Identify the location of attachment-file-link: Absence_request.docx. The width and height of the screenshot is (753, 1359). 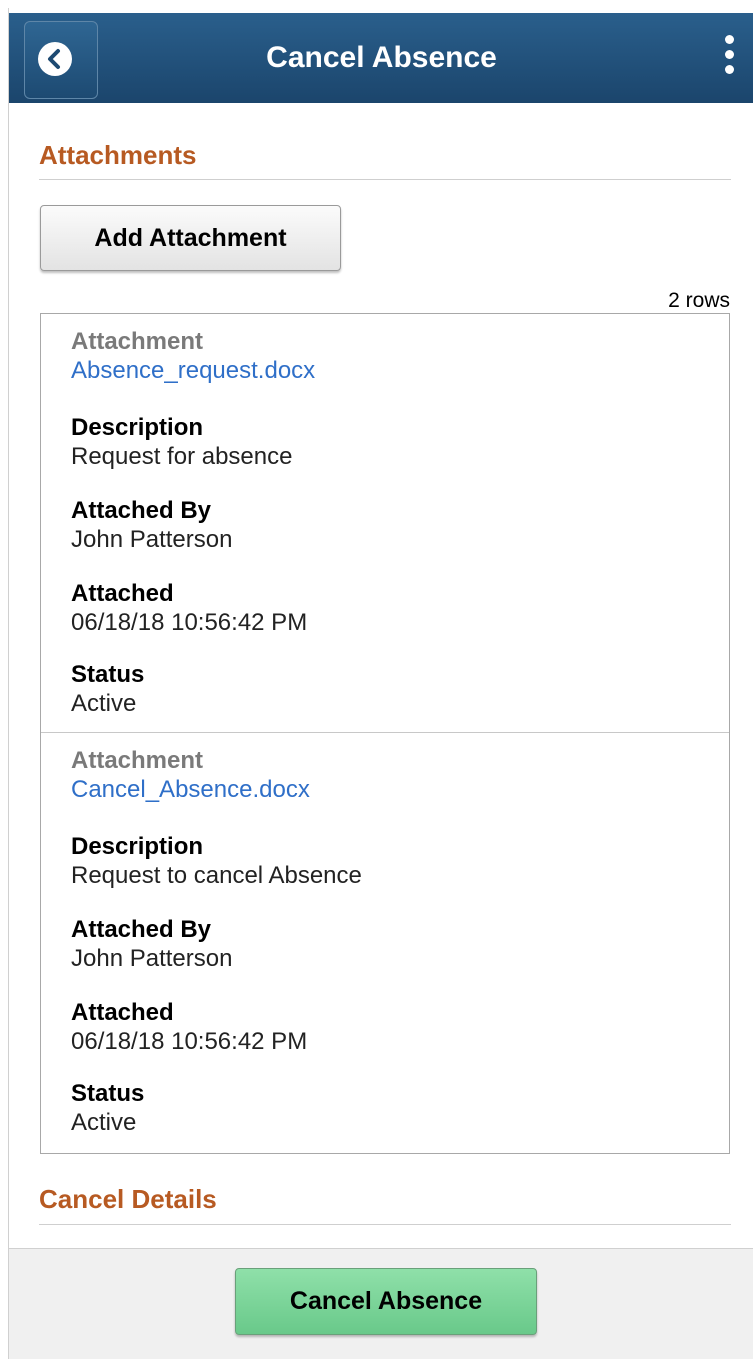
(193, 370).